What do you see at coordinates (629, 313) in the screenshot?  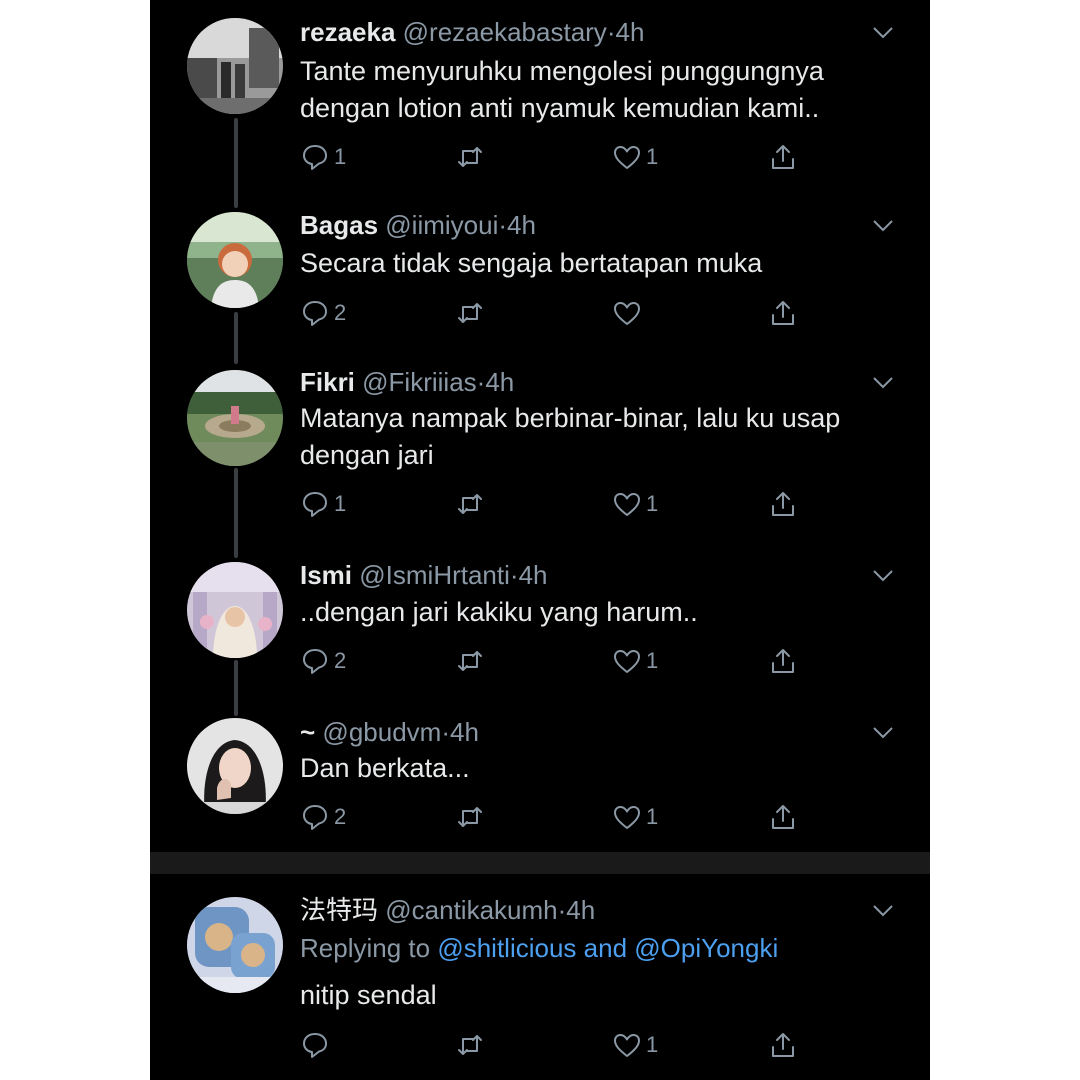 I see `like-button` at bounding box center [629, 313].